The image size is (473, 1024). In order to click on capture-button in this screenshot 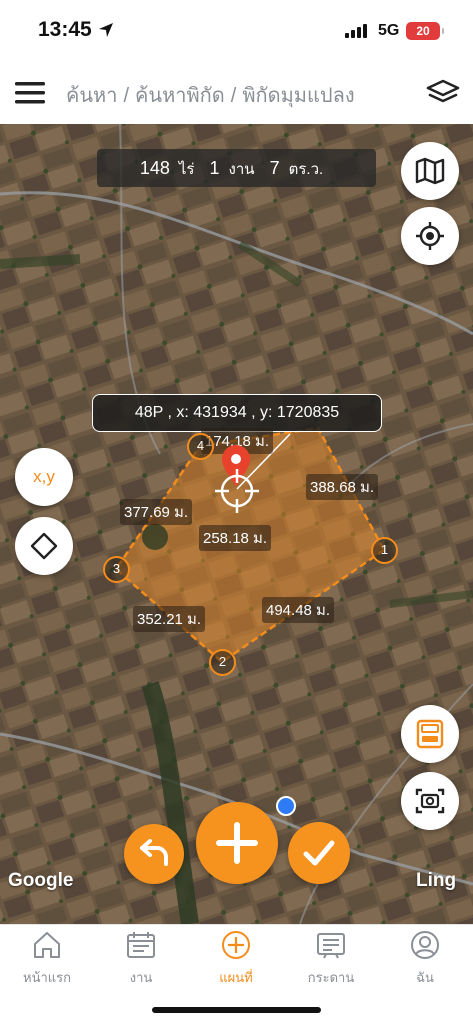, I will do `click(430, 801)`.